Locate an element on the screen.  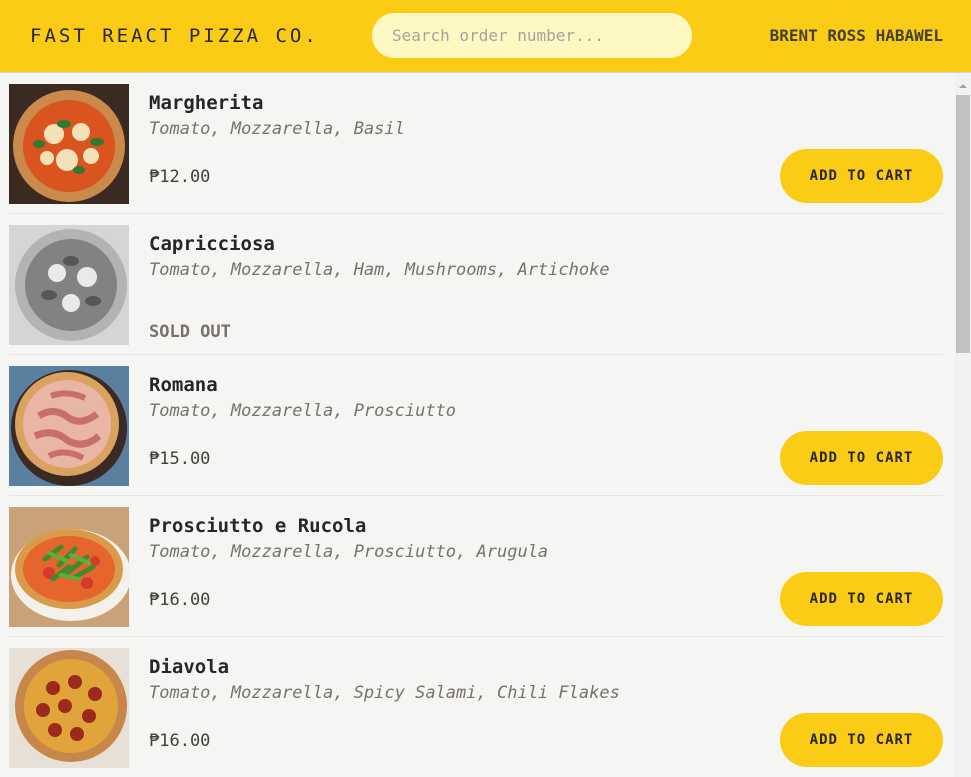
search-order-input is located at coordinates (532, 35).